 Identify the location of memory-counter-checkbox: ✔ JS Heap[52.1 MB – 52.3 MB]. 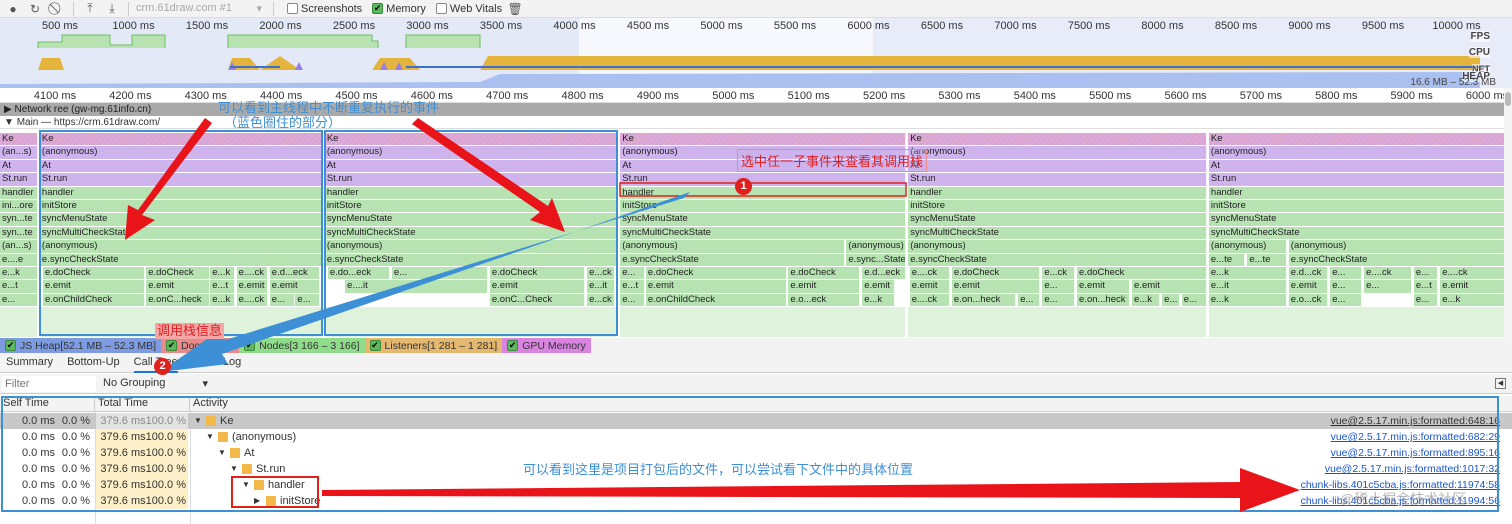
(80, 345).